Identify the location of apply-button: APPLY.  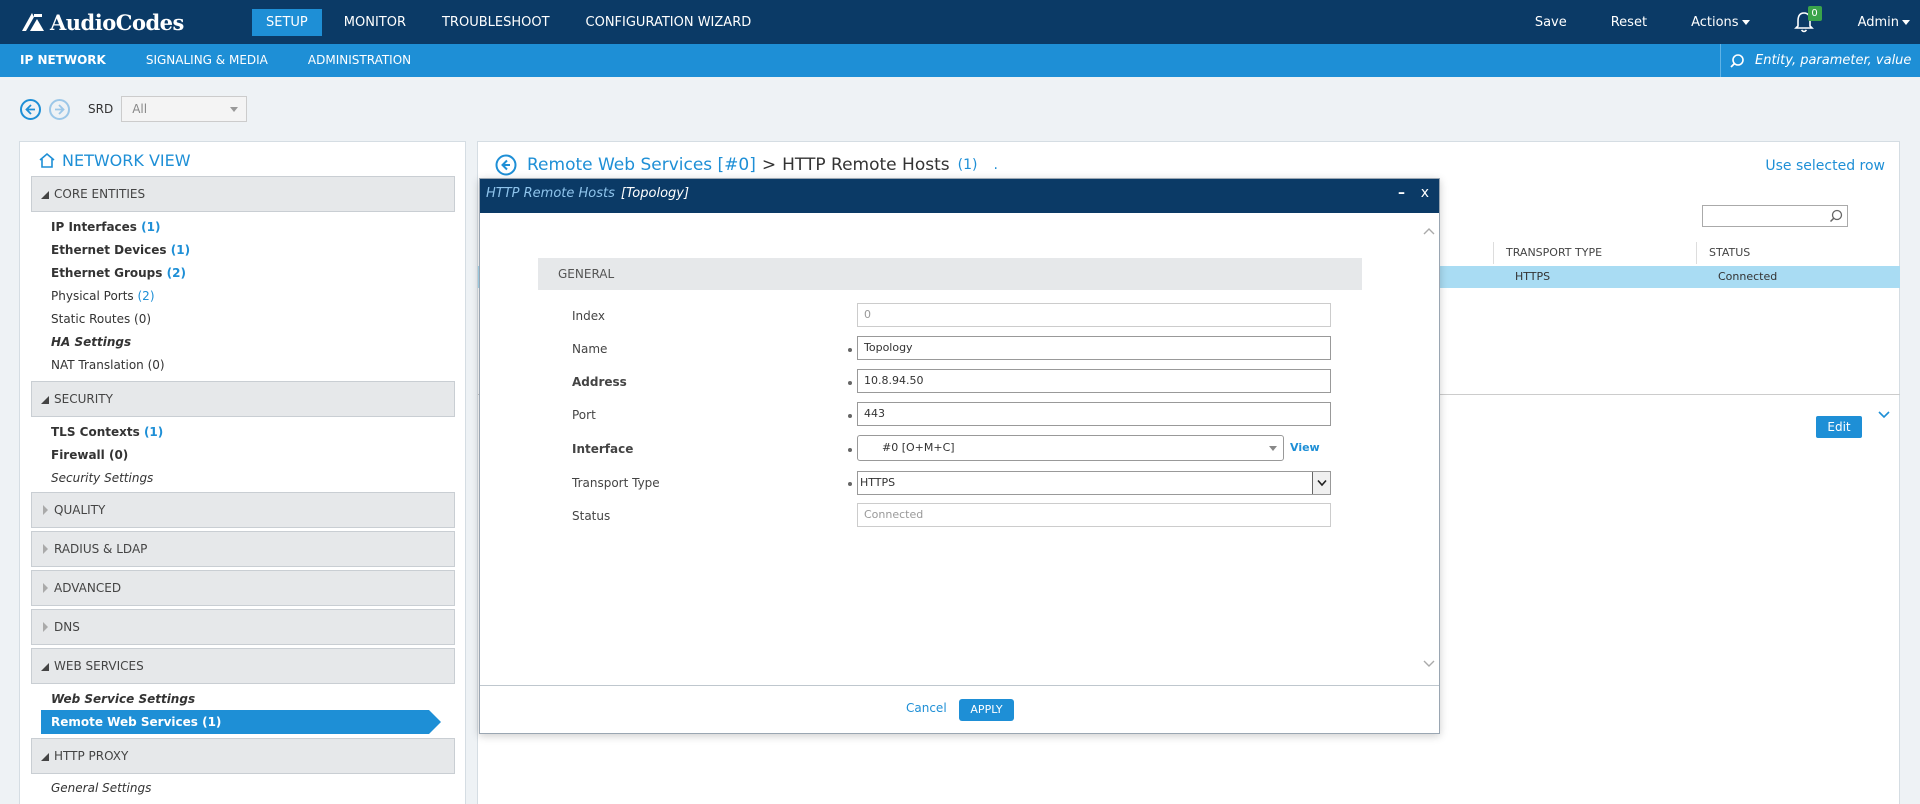
(986, 710).